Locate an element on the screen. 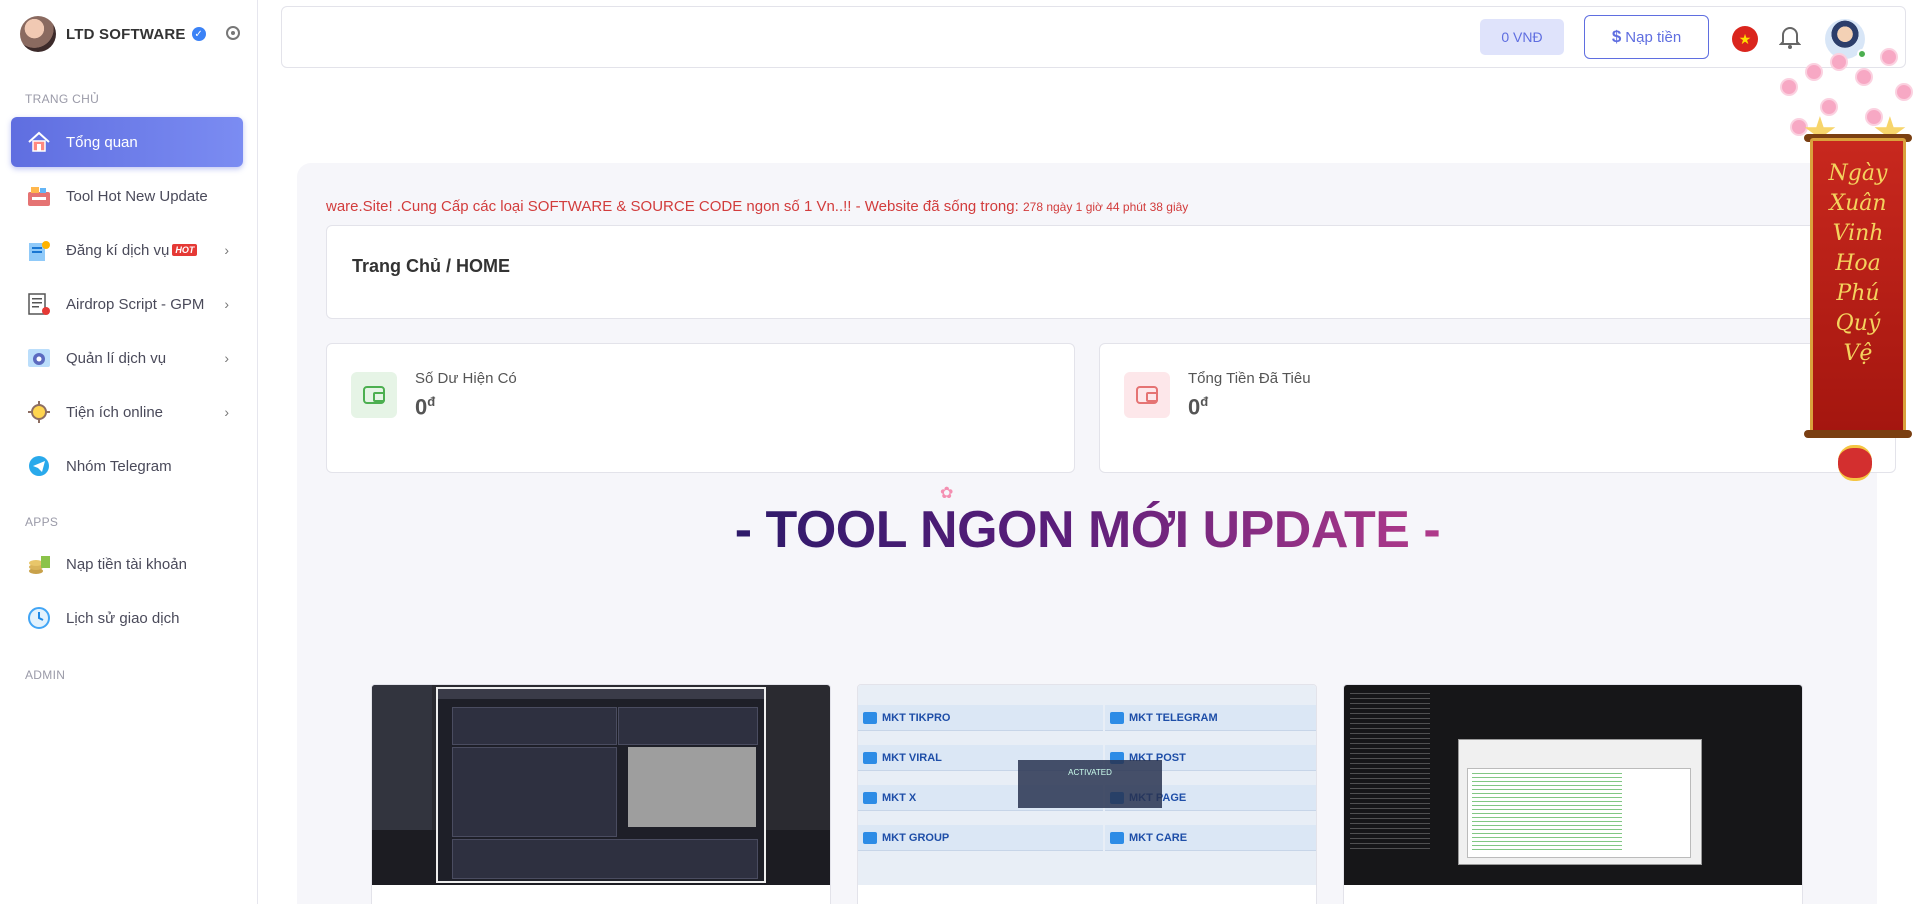 This screenshot has width=1917, height=904. sidebar-item-tool-hot: Tool Hot New Update is located at coordinates (127, 196).